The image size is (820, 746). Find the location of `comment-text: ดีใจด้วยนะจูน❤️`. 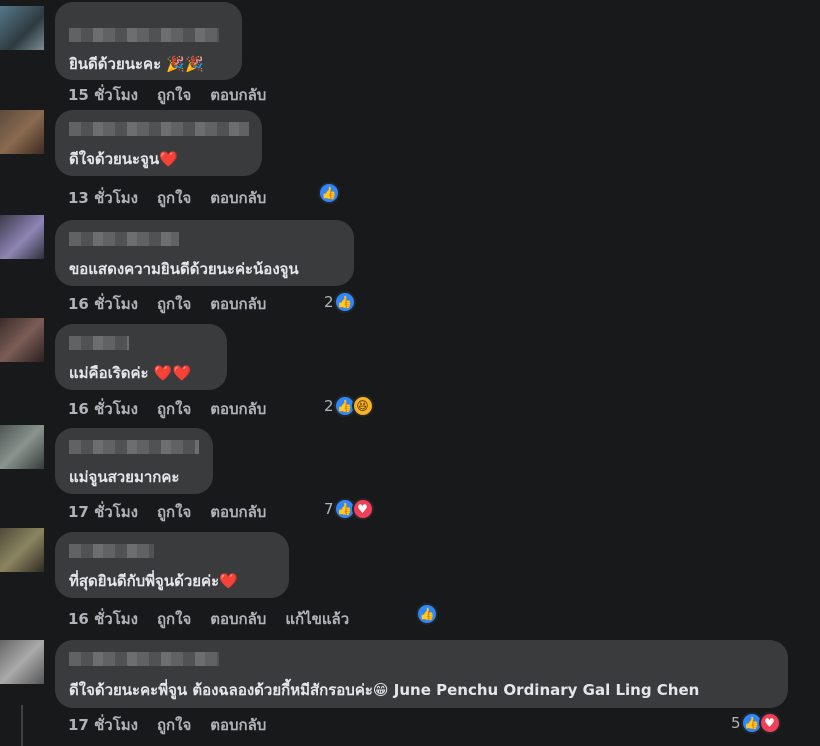

comment-text: ดีใจด้วยนะจูน❤️ is located at coordinates (123, 159).